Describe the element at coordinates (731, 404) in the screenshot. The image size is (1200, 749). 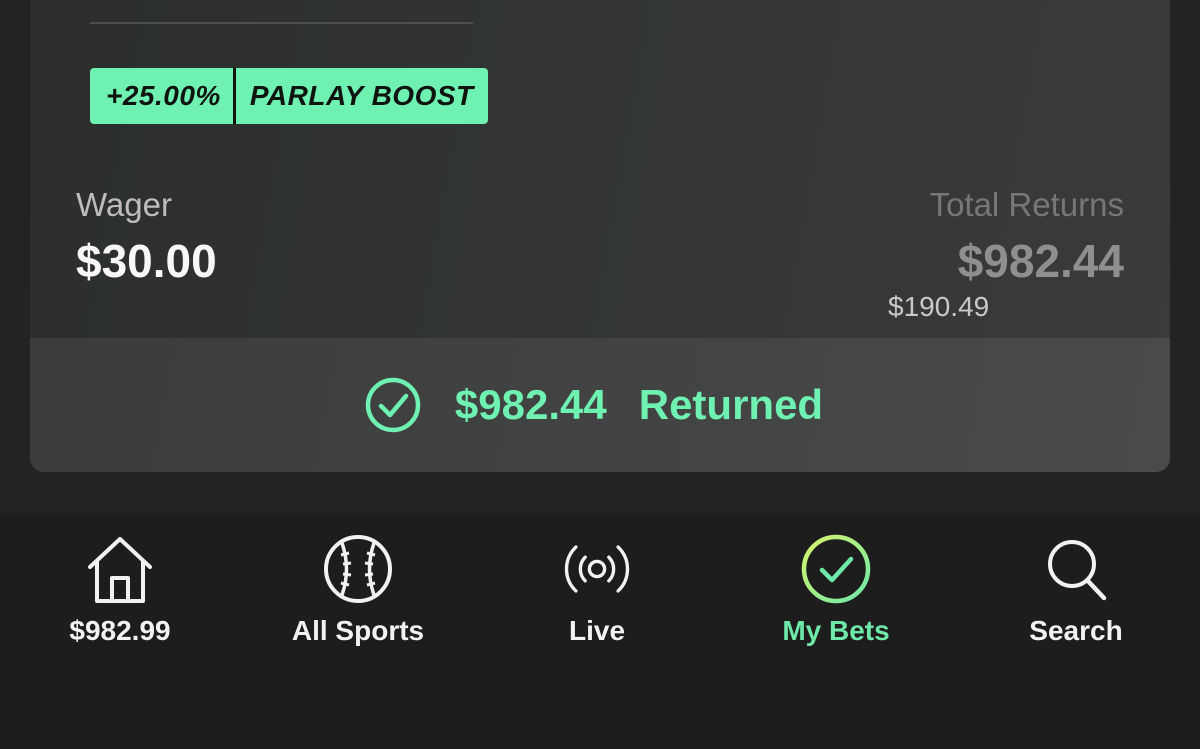
I see `returned-text: Returned` at that location.